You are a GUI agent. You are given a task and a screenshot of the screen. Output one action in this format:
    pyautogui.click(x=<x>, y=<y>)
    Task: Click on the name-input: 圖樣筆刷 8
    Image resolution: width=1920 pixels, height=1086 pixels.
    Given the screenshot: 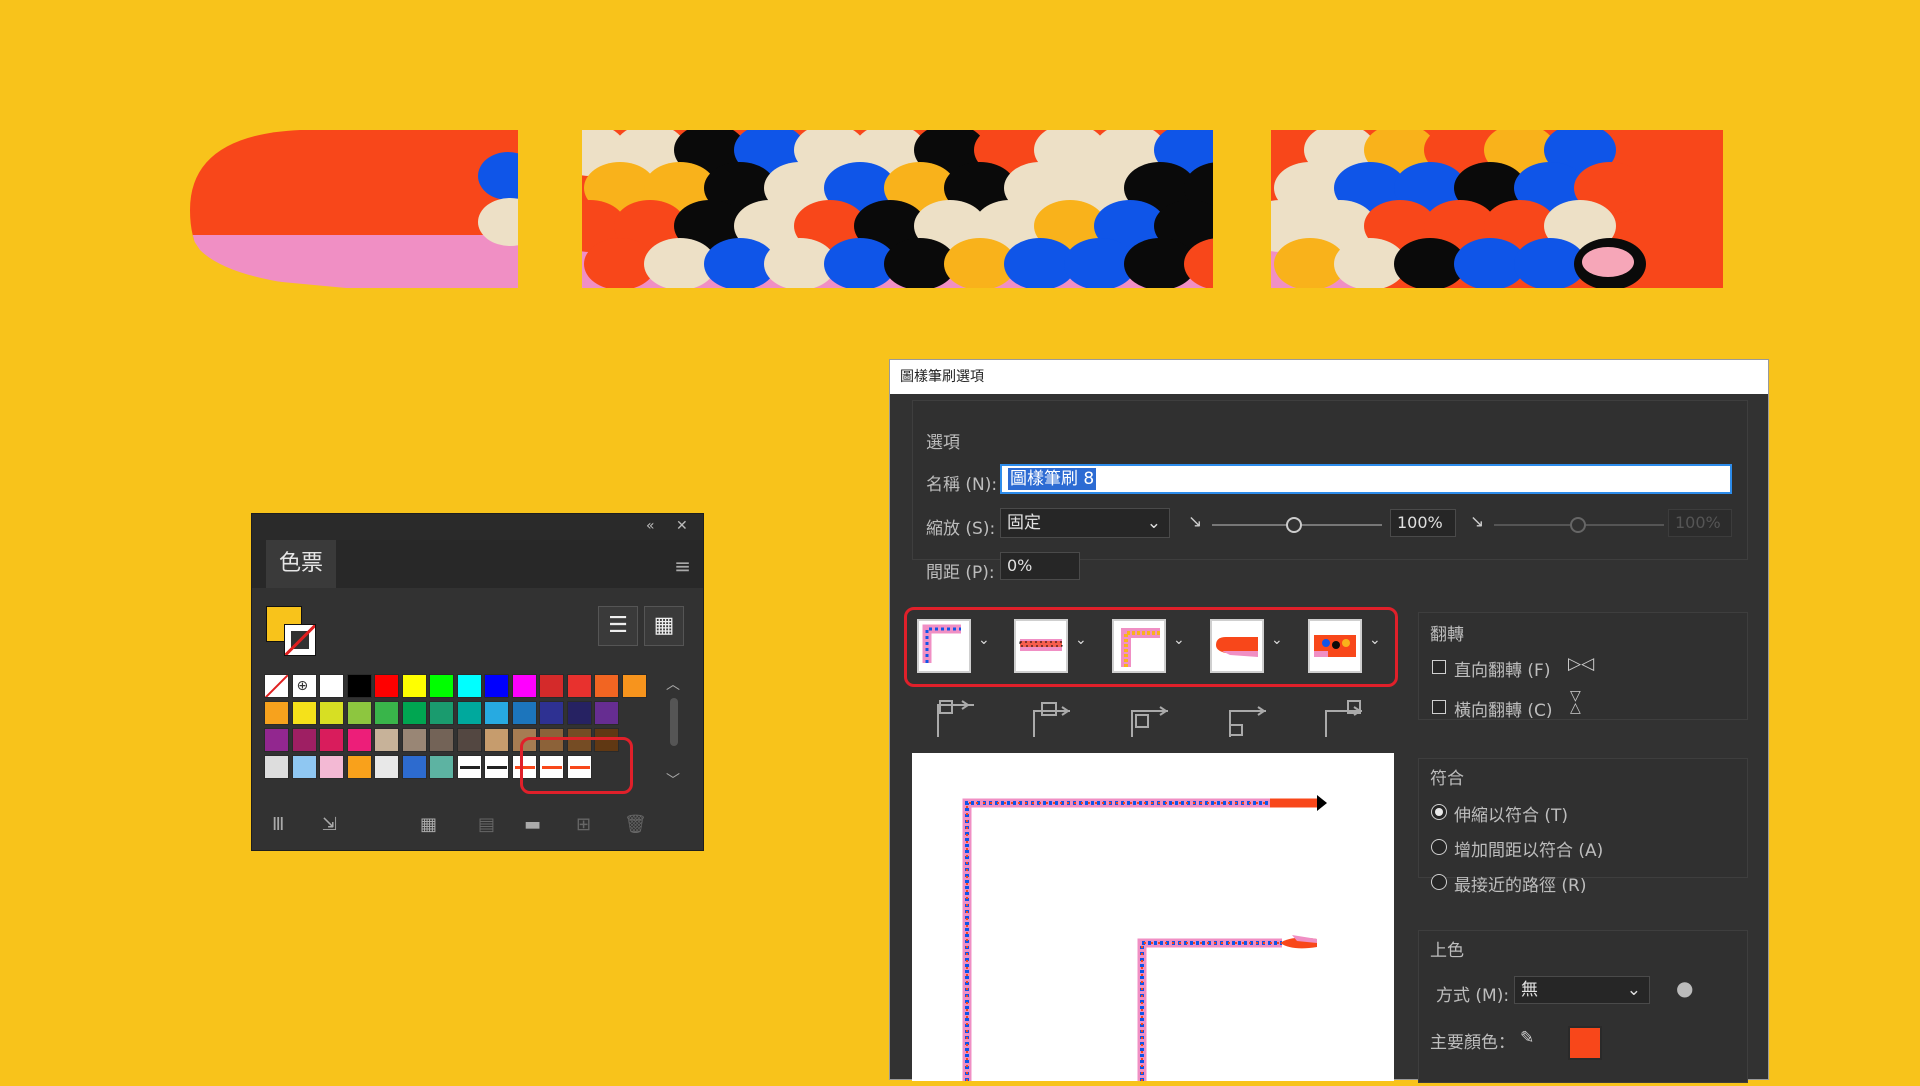 What is the action you would take?
    pyautogui.click(x=1366, y=479)
    